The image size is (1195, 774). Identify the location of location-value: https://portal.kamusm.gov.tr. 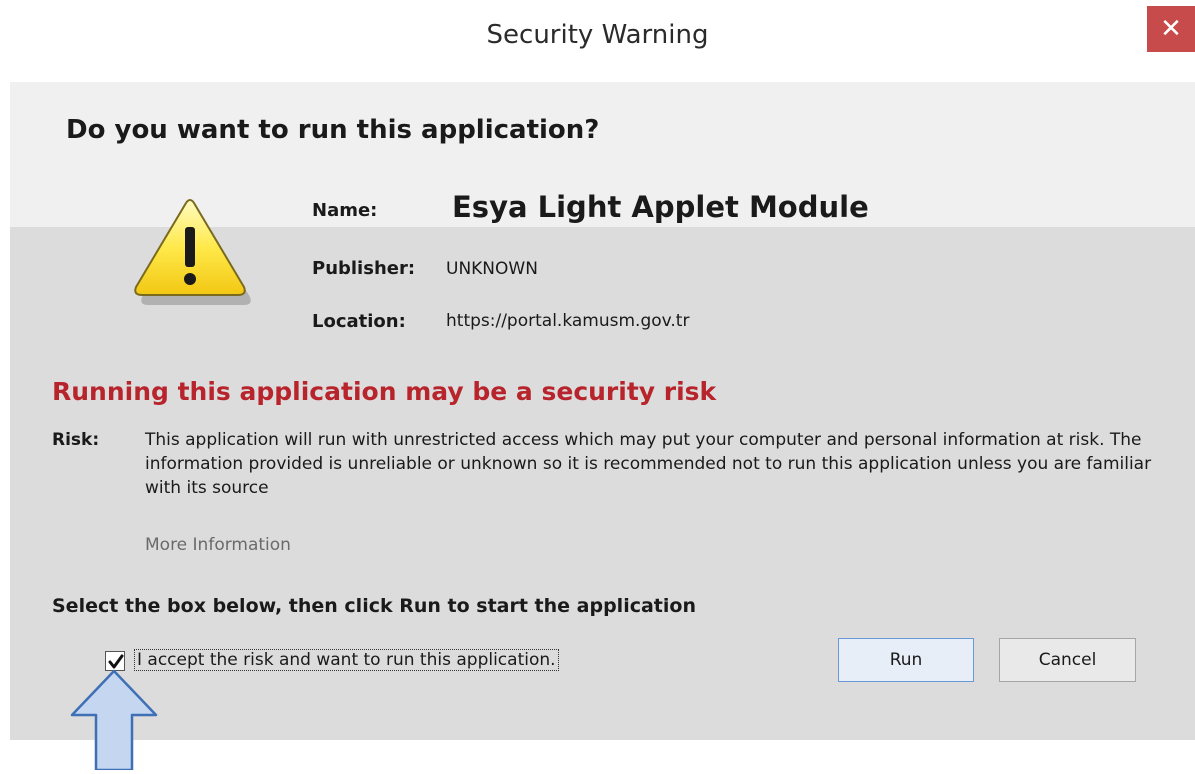
(568, 321).